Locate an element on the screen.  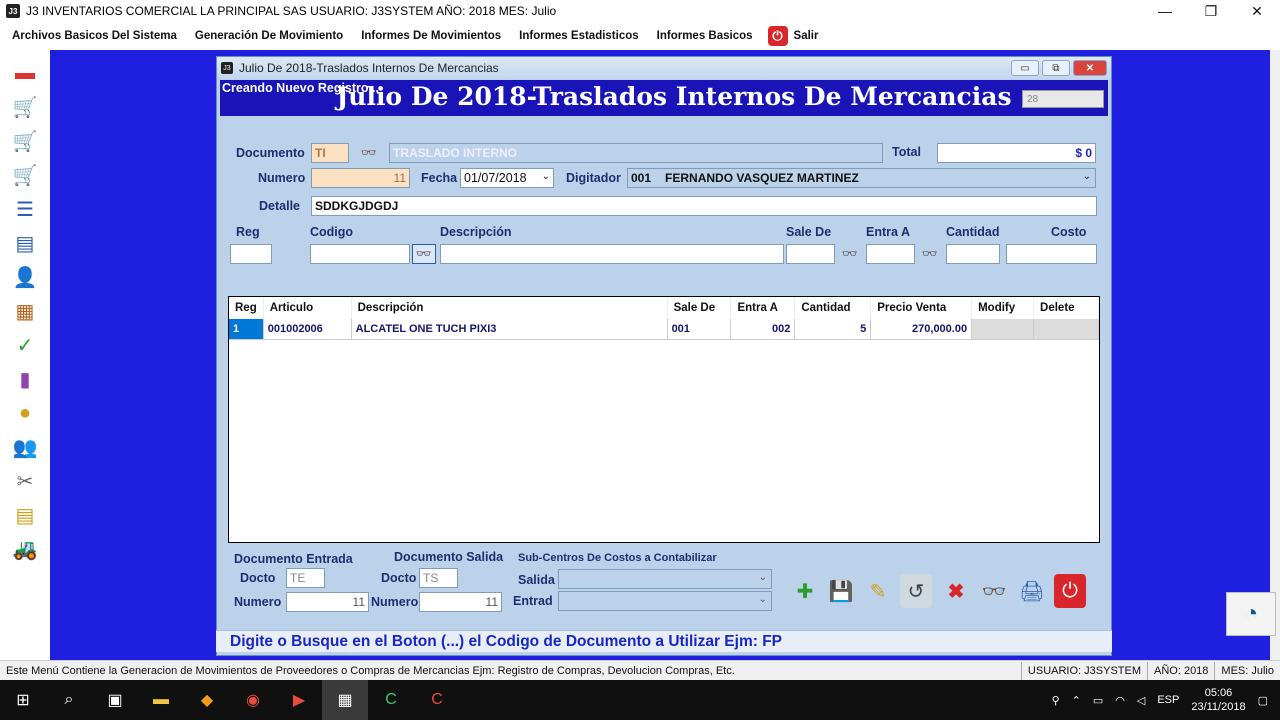
sale-de-input is located at coordinates (810, 254).